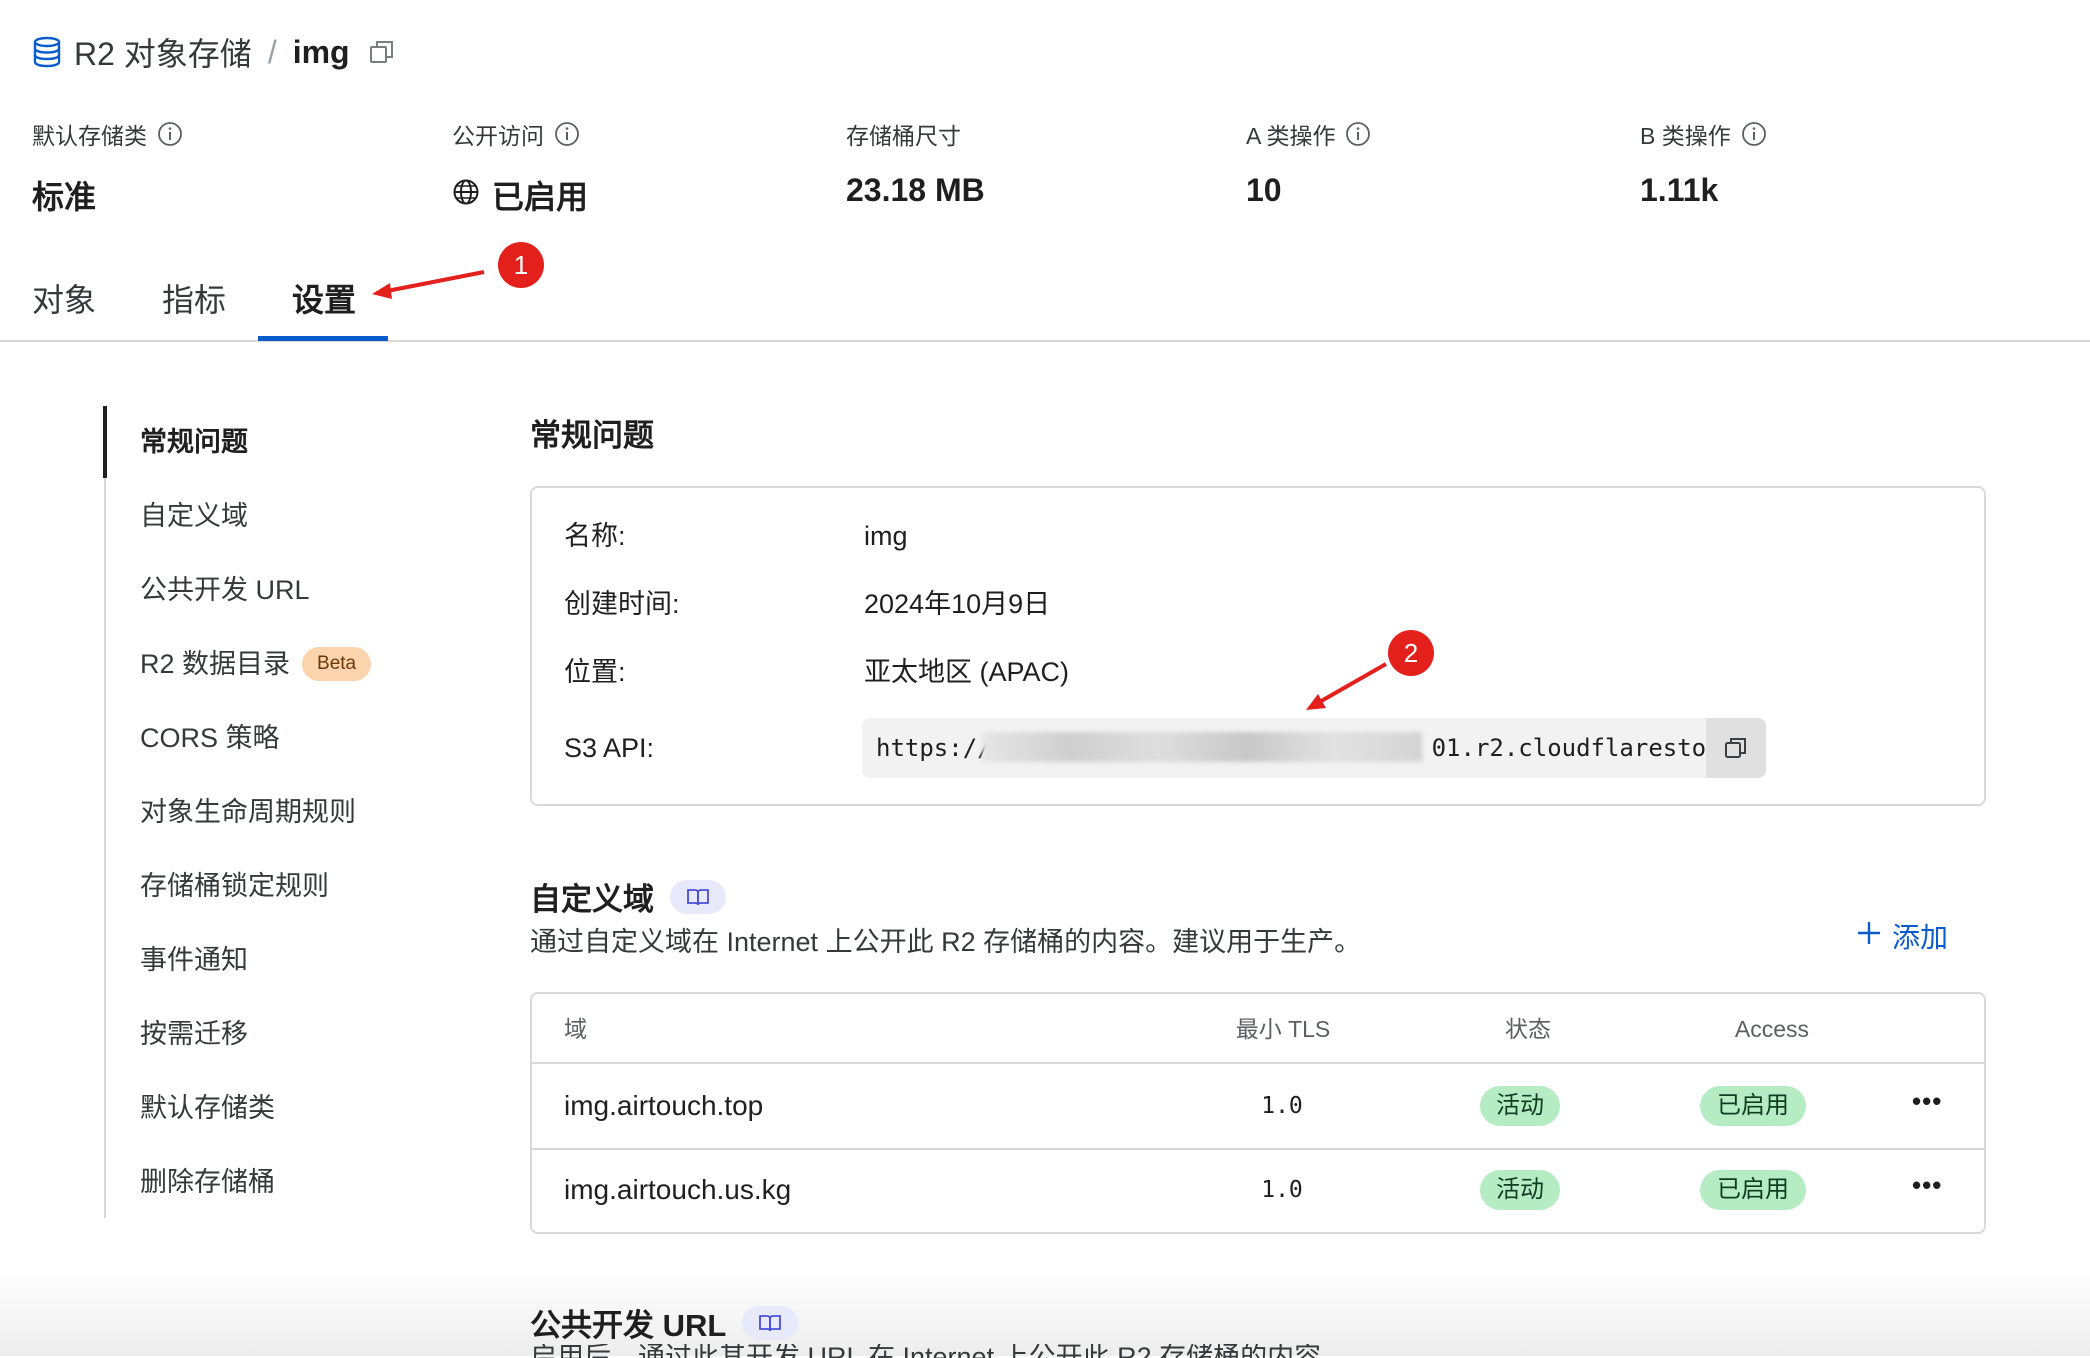  Describe the element at coordinates (466, 195) in the screenshot. I see `globe-icon` at that location.